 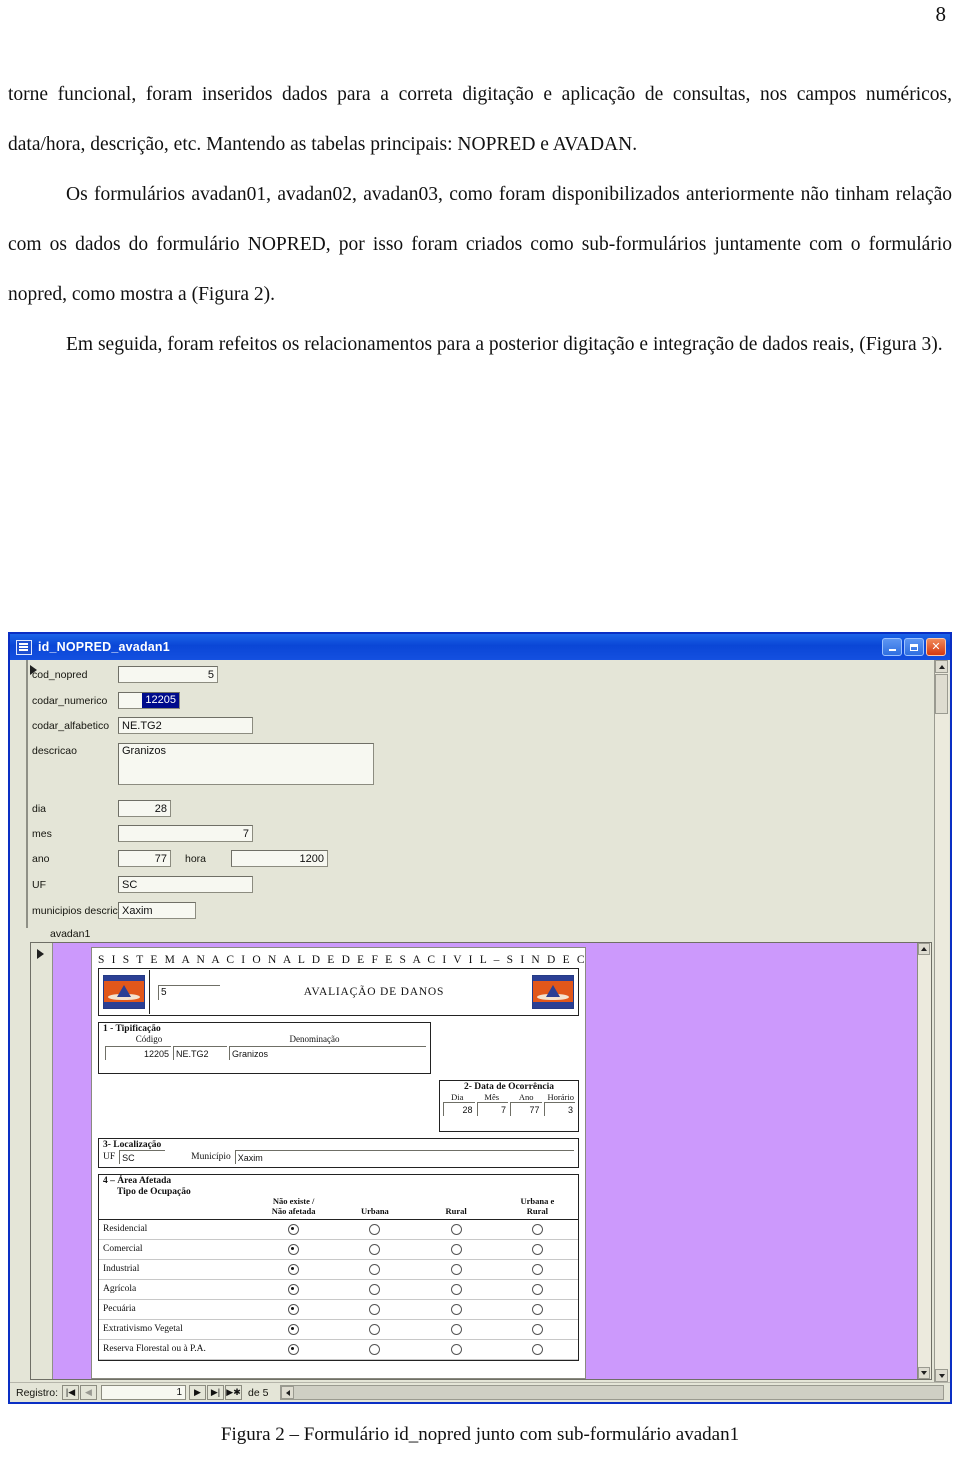 What do you see at coordinates (234, 1392) in the screenshot?
I see `nav-new-record-button: ▶✱` at bounding box center [234, 1392].